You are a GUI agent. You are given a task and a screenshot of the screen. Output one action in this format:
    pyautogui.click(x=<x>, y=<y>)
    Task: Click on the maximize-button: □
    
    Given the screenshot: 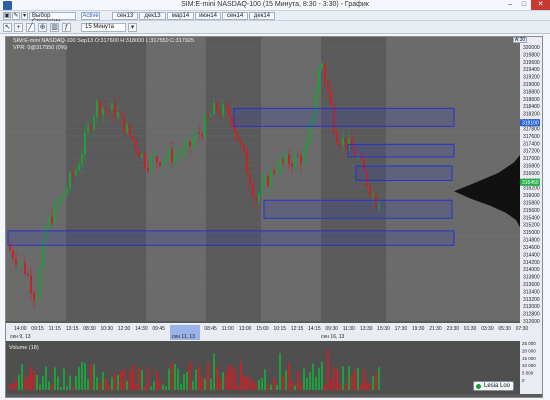 What is the action you would take?
    pyautogui.click(x=524, y=5)
    